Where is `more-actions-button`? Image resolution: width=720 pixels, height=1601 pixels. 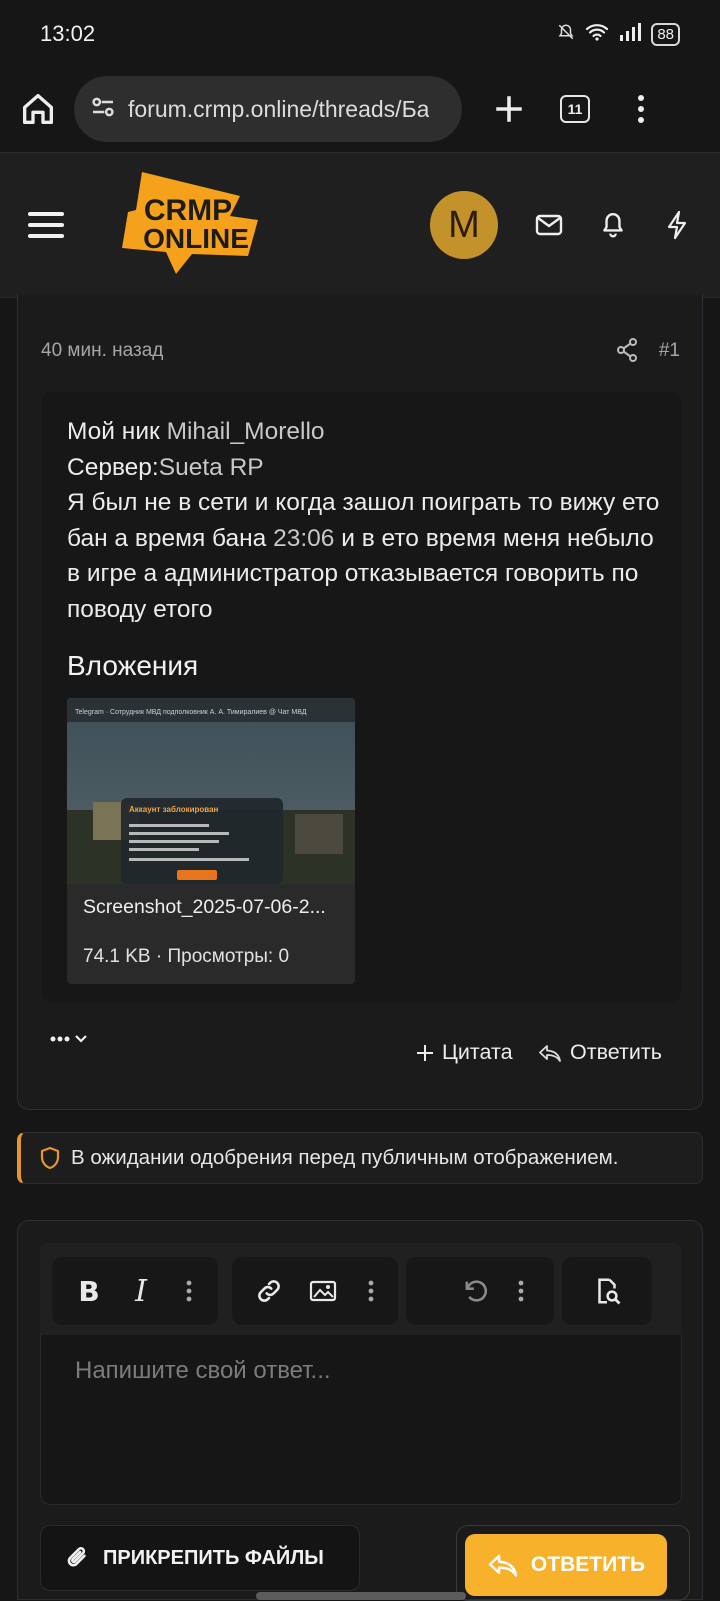 more-actions-button is located at coordinates (69, 1039).